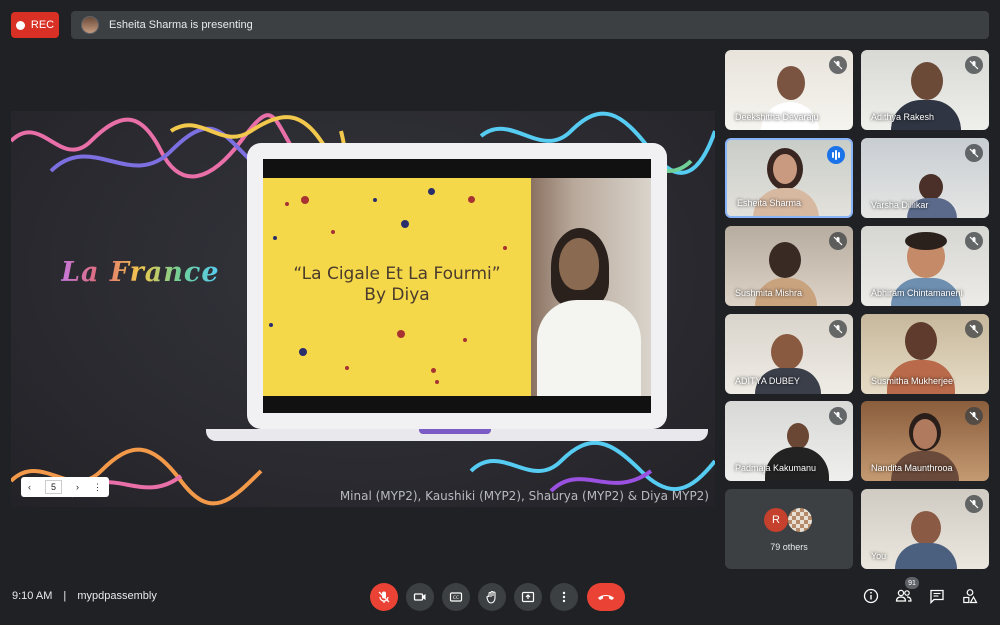  Describe the element at coordinates (836, 155) in the screenshot. I see `speaking-indicator-icon` at that location.